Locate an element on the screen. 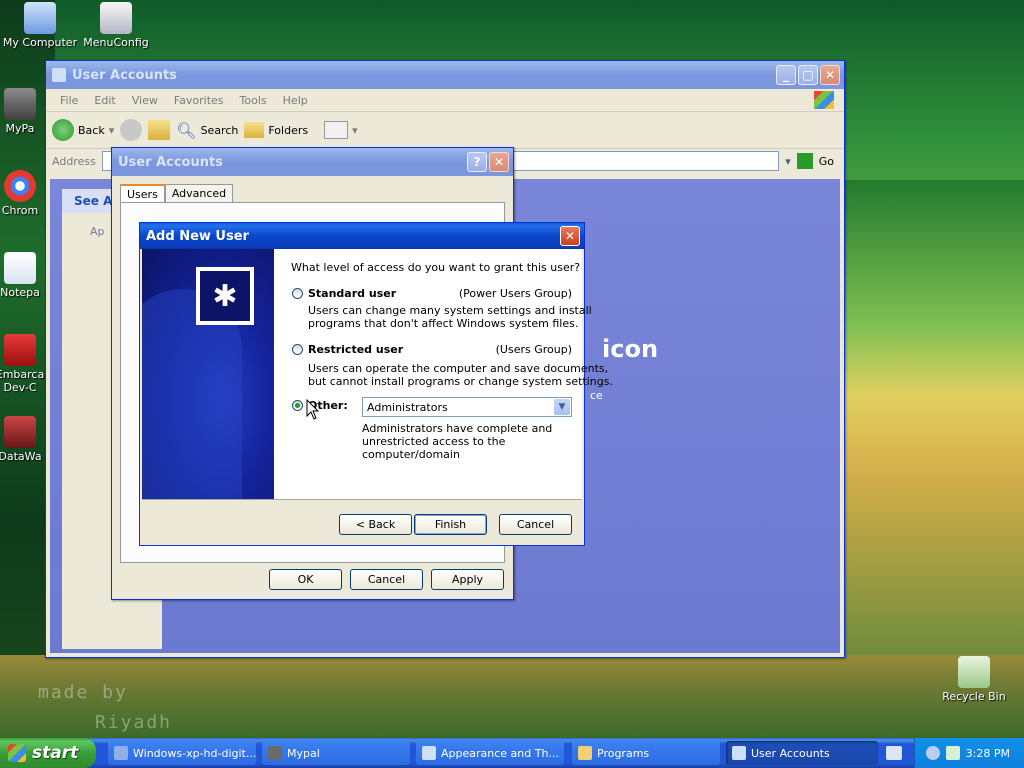  forward-button is located at coordinates (131, 130).